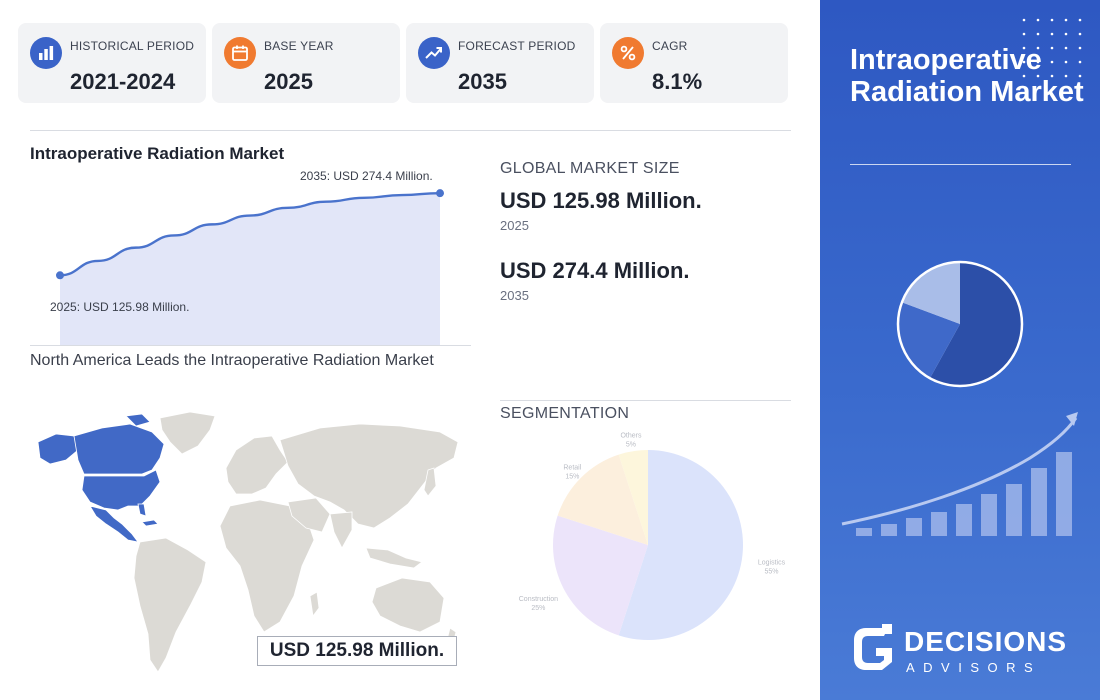 This screenshot has height=700, width=1100. Describe the element at coordinates (357, 651) in the screenshot. I see `map-value-badge: USD 125.98 Million.` at that location.